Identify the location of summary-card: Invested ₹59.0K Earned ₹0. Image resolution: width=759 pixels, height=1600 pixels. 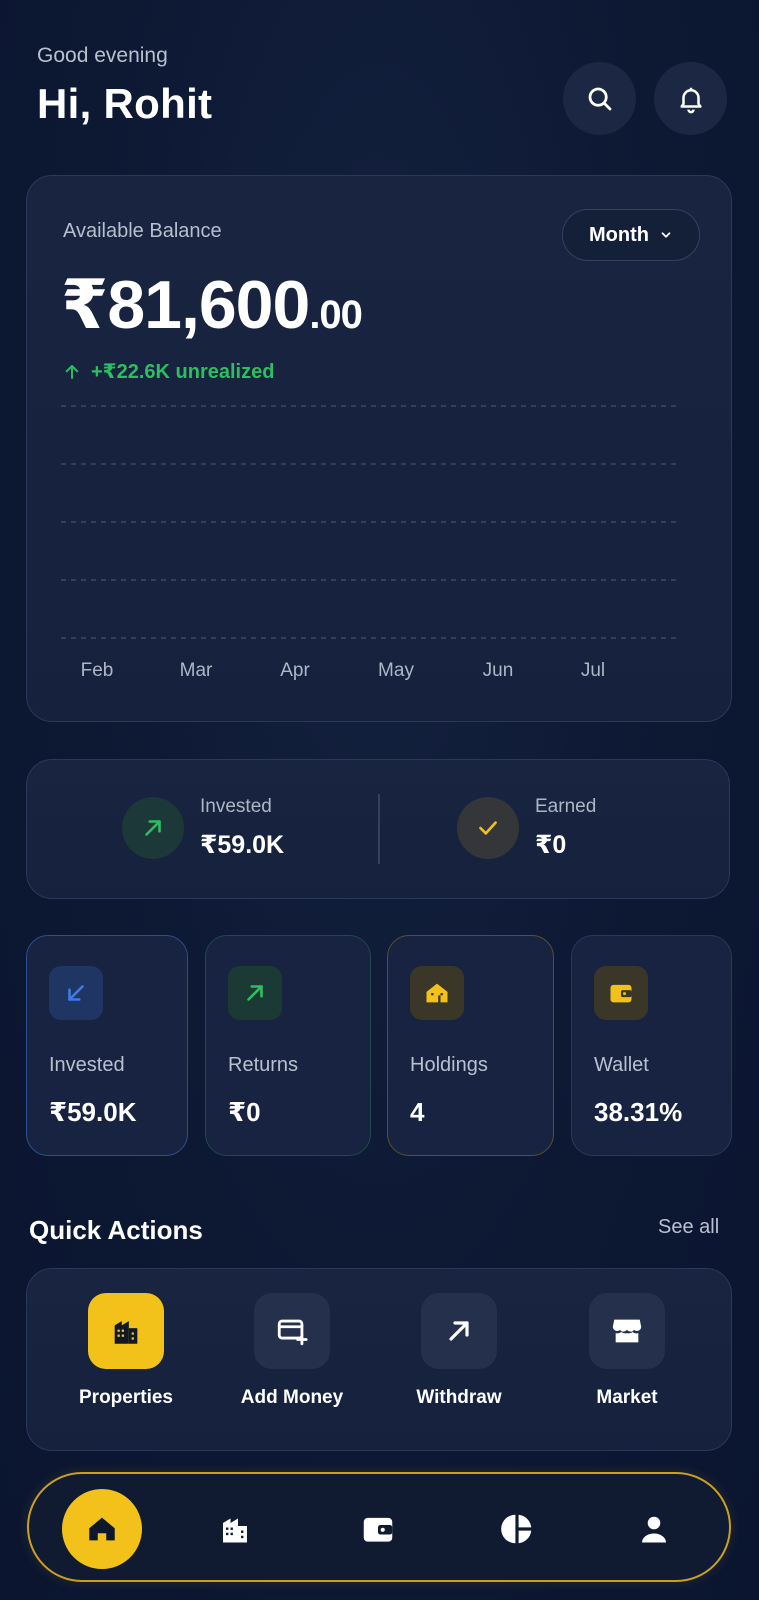
(378, 829).